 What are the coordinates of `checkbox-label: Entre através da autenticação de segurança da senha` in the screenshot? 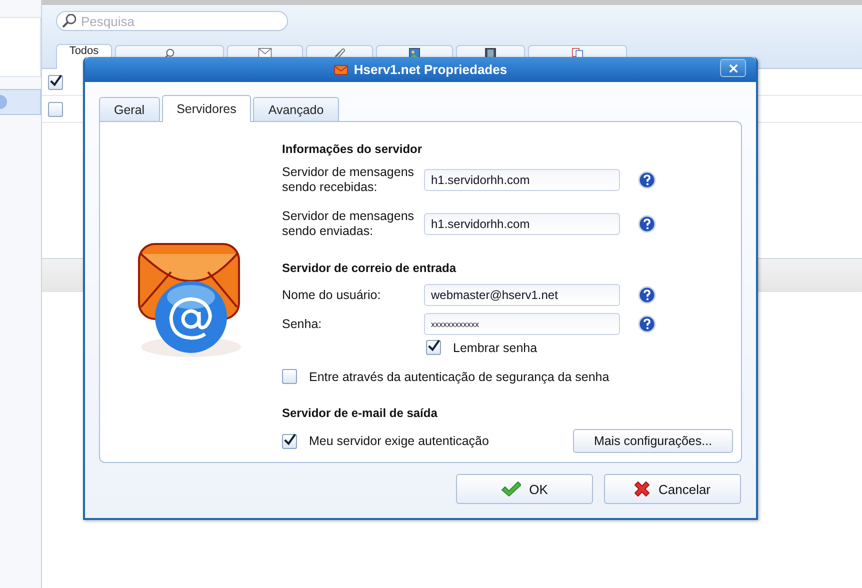 It's located at (459, 377).